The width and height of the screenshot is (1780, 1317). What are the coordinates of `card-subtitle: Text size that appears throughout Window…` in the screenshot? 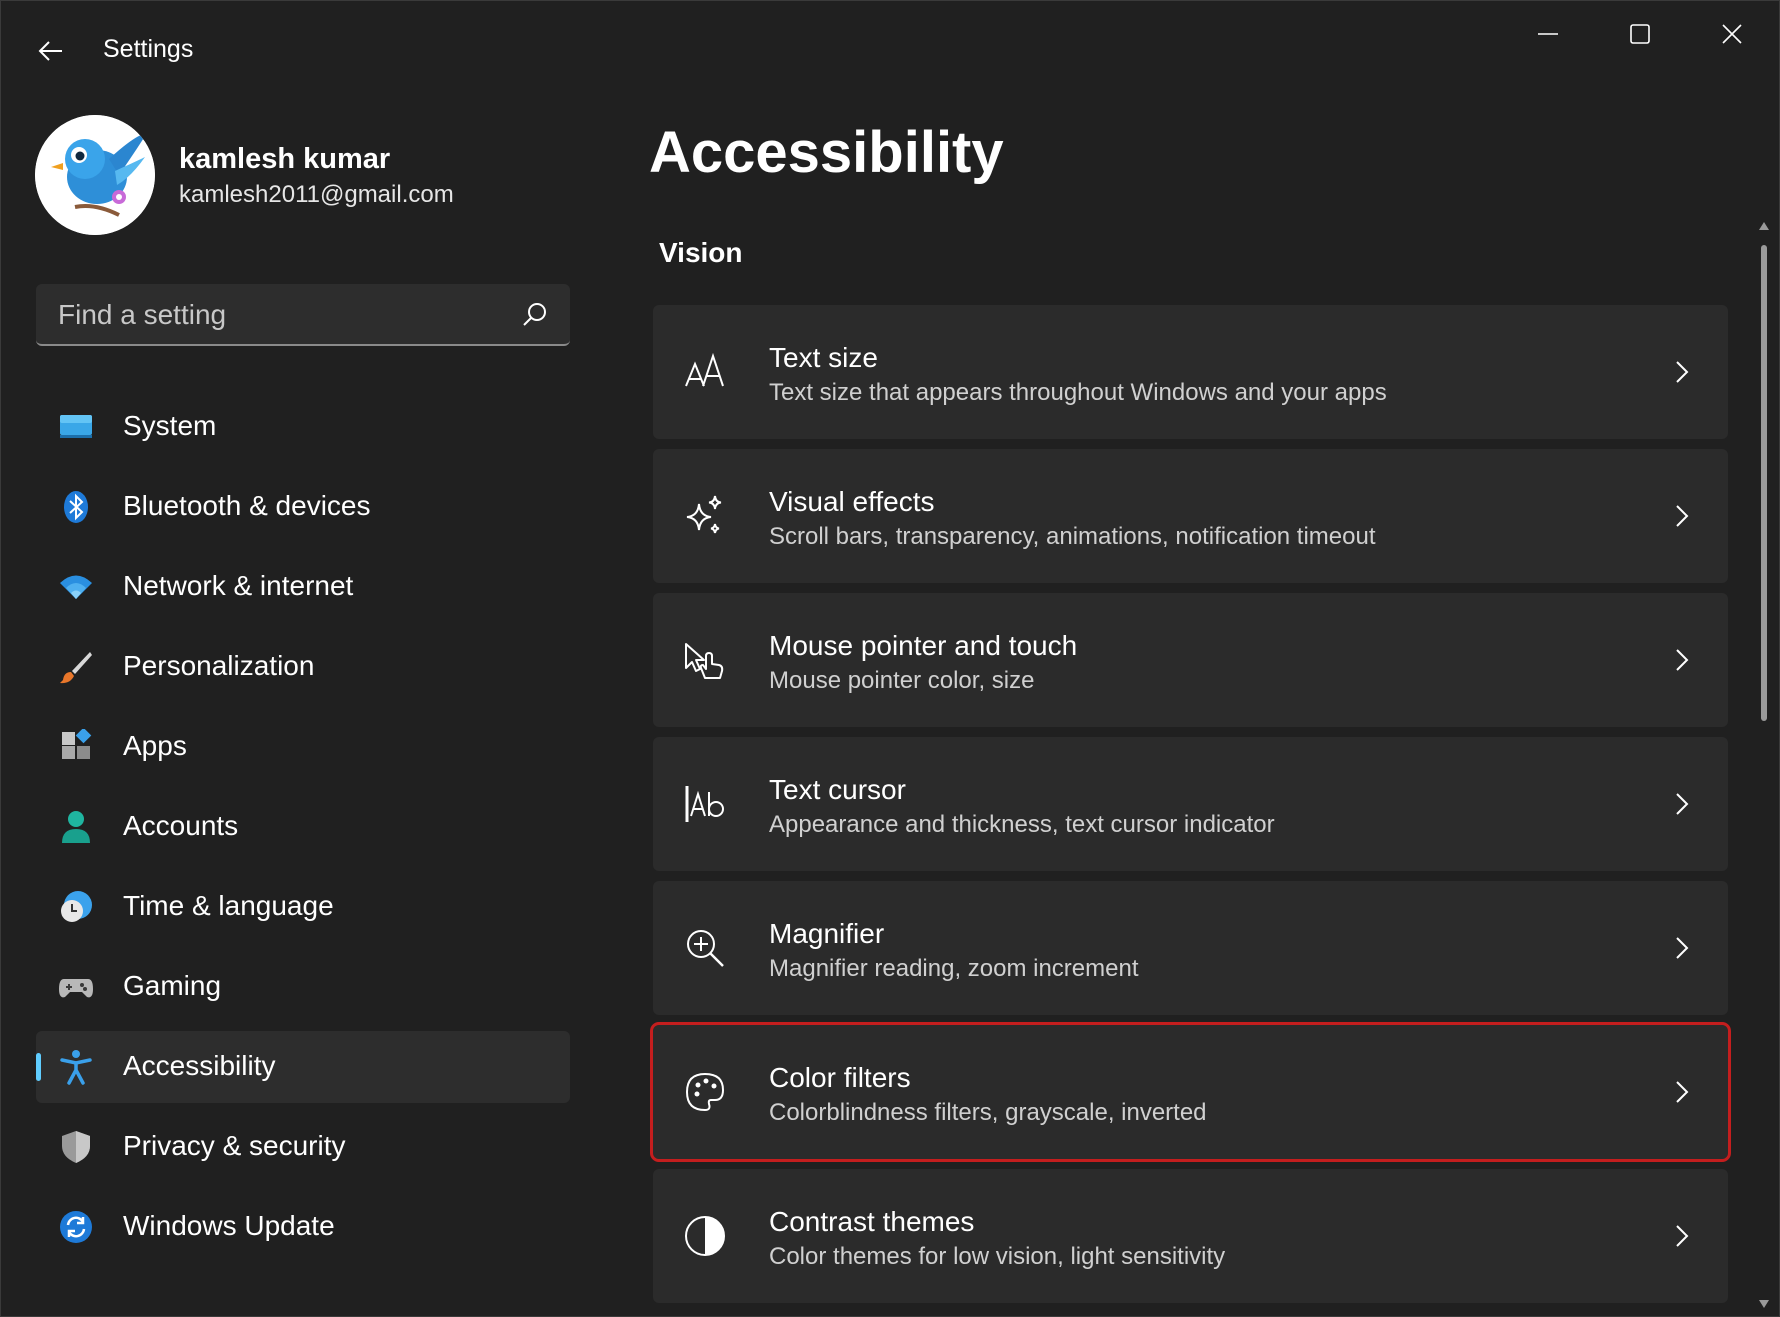 It's located at (1078, 392).